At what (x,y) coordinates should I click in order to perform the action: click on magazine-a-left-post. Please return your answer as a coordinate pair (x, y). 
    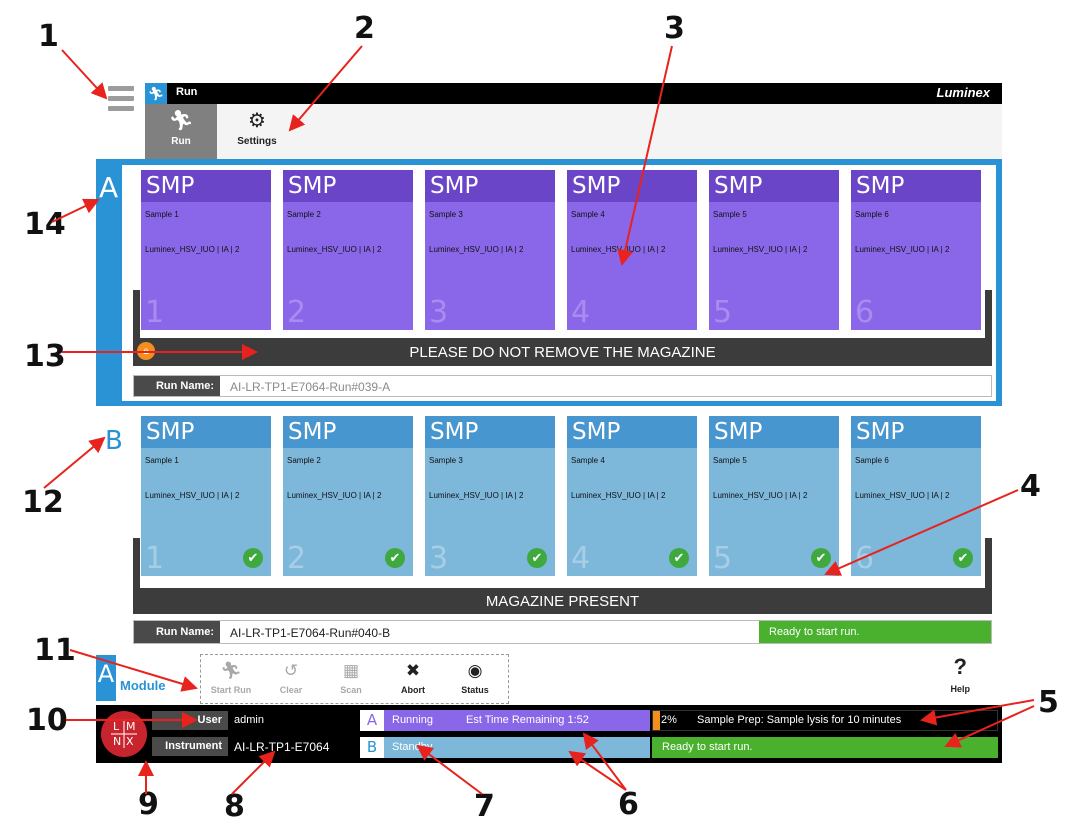
    Looking at the image, I should click on (136, 315).